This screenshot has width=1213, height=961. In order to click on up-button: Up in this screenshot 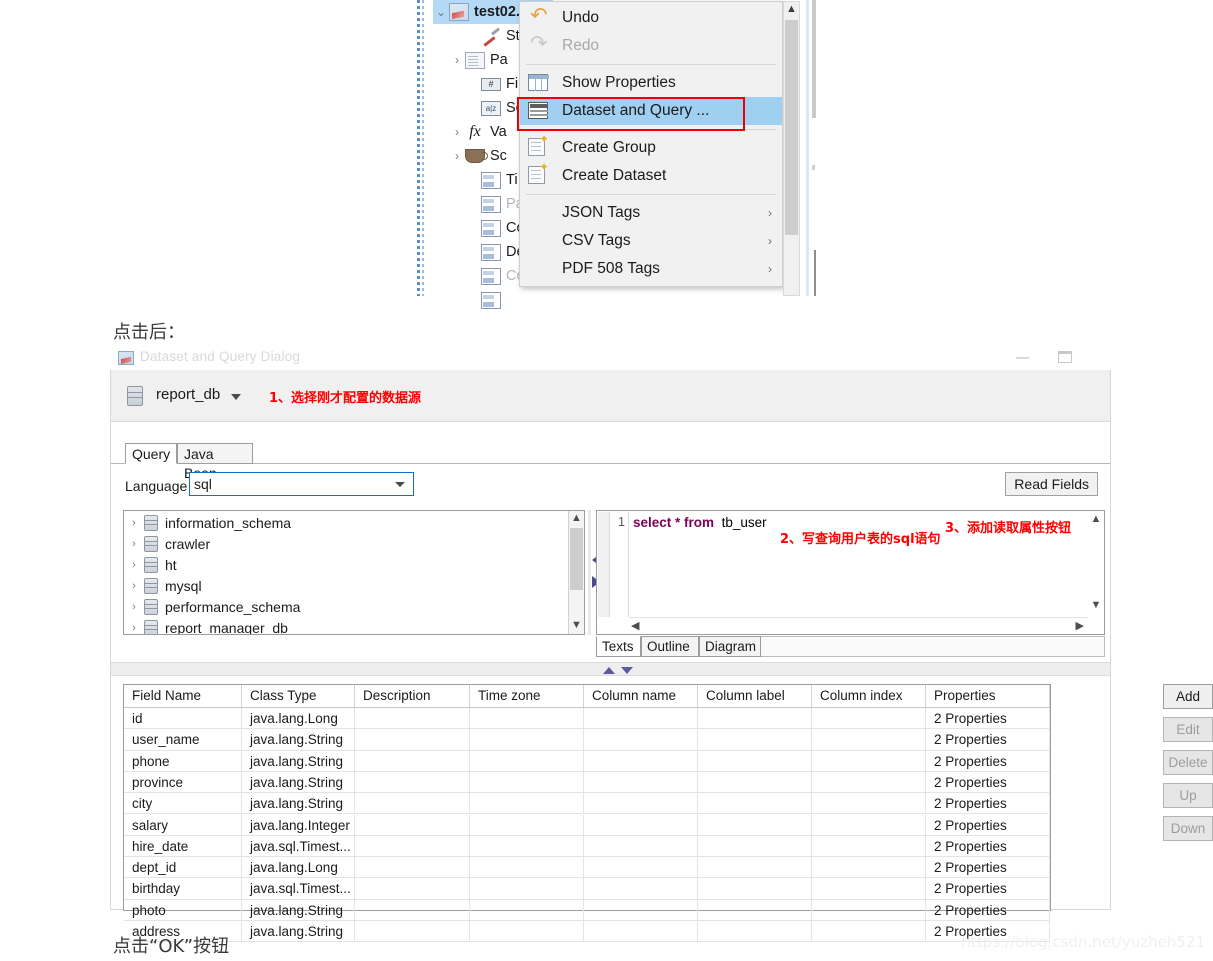, I will do `click(1188, 795)`.